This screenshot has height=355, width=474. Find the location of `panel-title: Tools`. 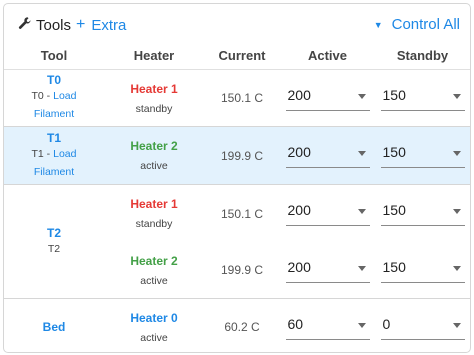

panel-title: Tools is located at coordinates (54, 25).